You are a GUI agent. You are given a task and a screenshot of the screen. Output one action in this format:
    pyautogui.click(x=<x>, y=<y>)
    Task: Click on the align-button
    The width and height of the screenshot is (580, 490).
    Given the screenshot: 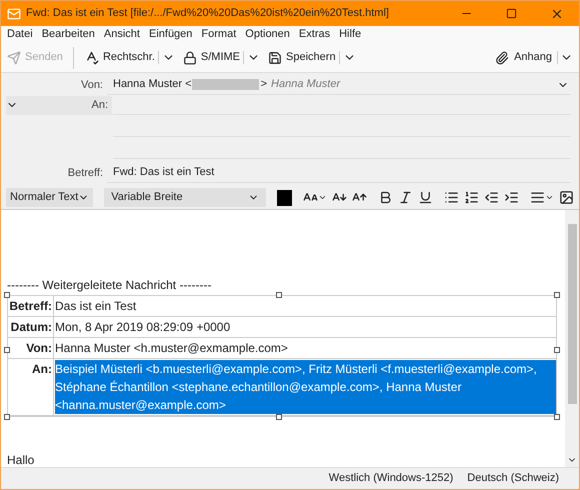 What is the action you would take?
    pyautogui.click(x=542, y=197)
    